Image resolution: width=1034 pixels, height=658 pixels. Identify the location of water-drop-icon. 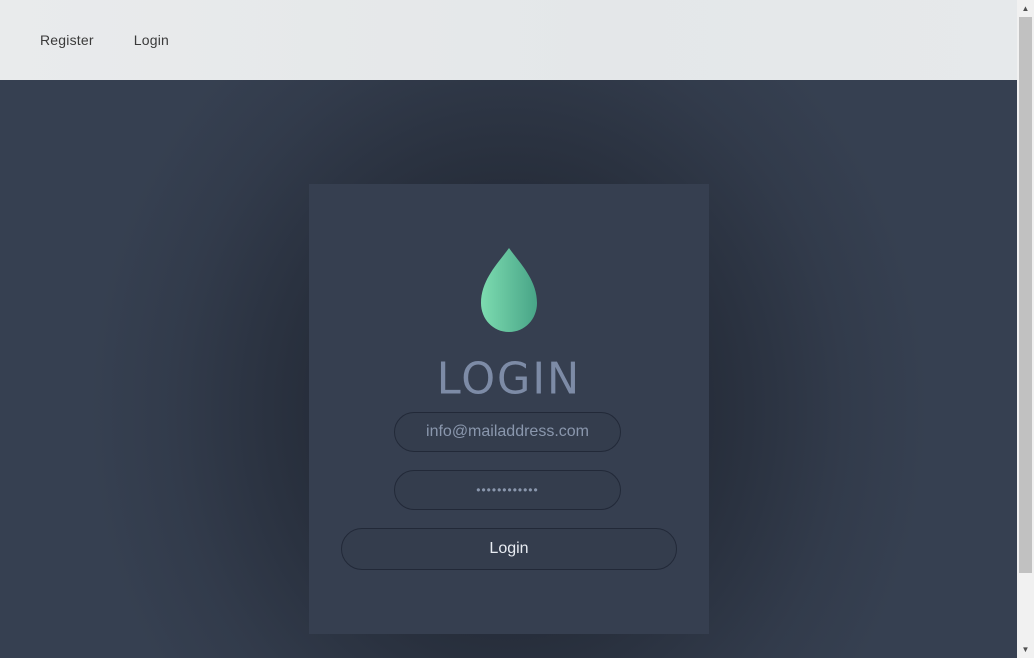
(509, 290).